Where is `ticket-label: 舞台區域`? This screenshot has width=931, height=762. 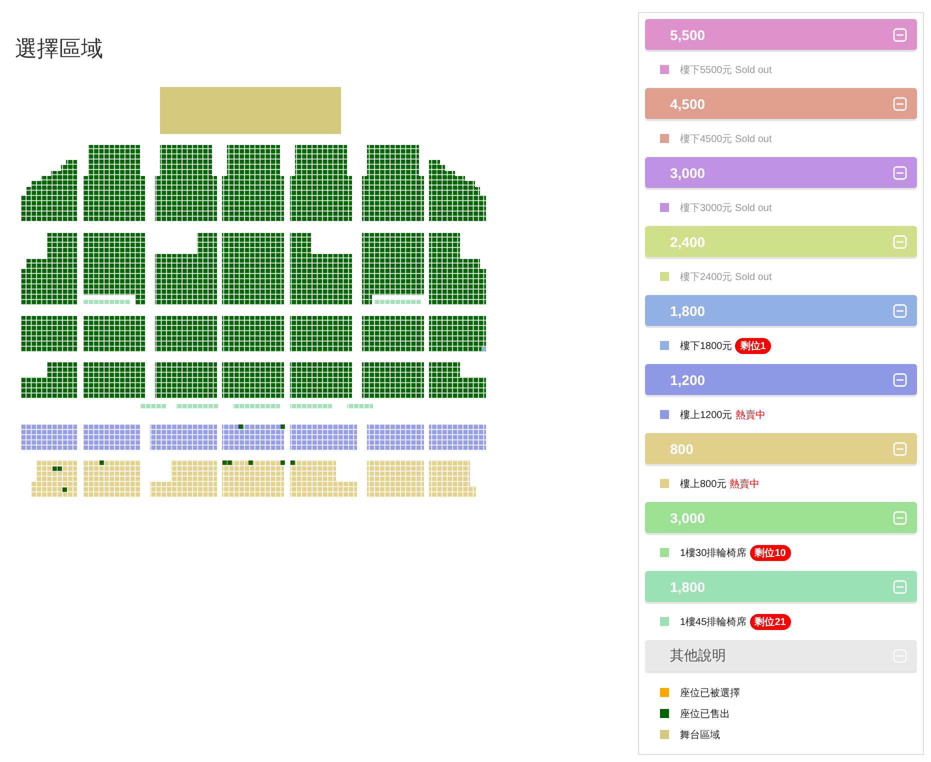
ticket-label: 舞台區域 is located at coordinates (700, 735).